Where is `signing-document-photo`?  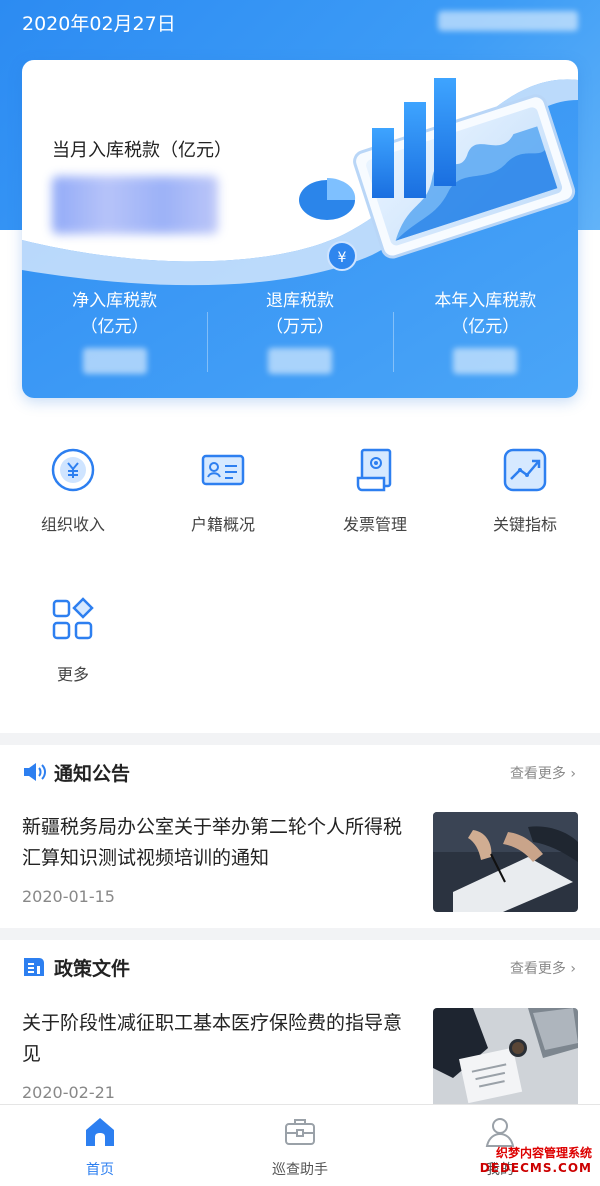
signing-document-photo is located at coordinates (505, 862).